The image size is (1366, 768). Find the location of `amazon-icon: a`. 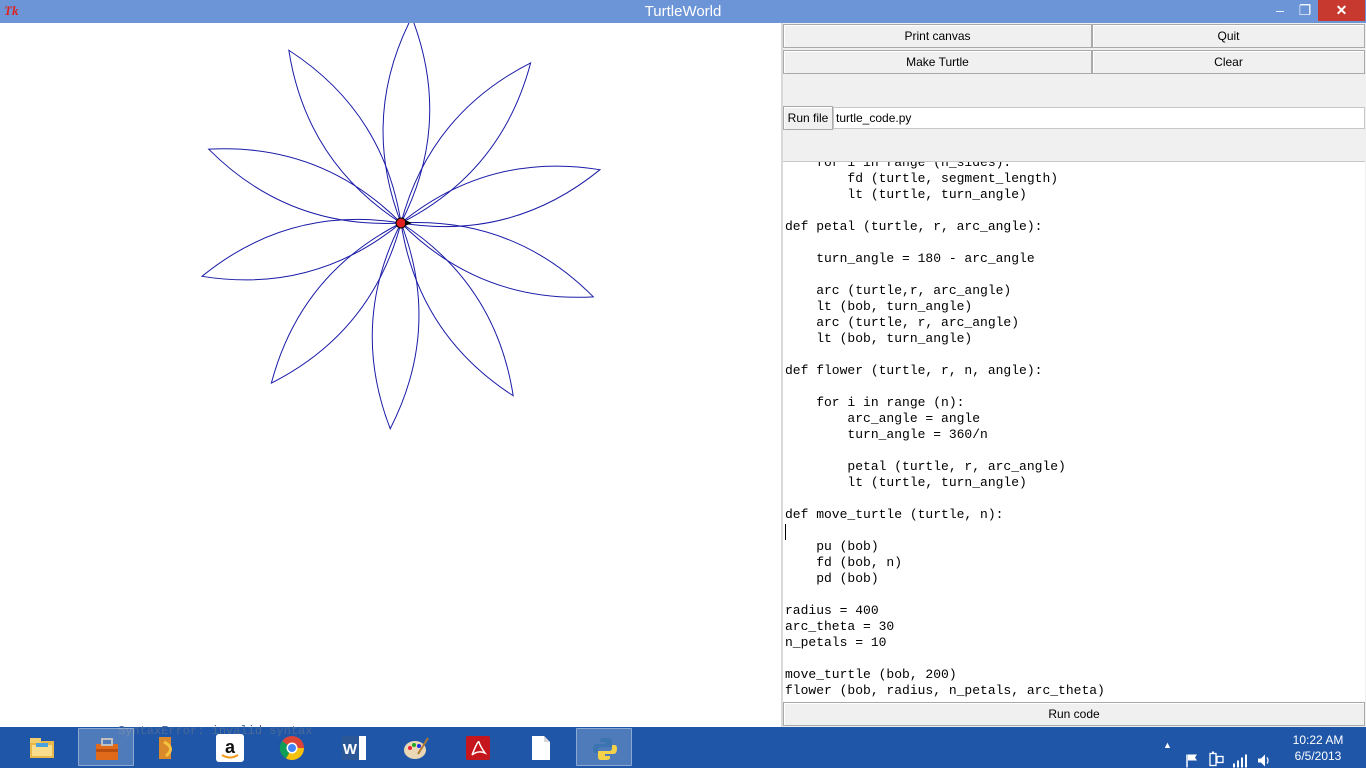

amazon-icon: a is located at coordinates (230, 748).